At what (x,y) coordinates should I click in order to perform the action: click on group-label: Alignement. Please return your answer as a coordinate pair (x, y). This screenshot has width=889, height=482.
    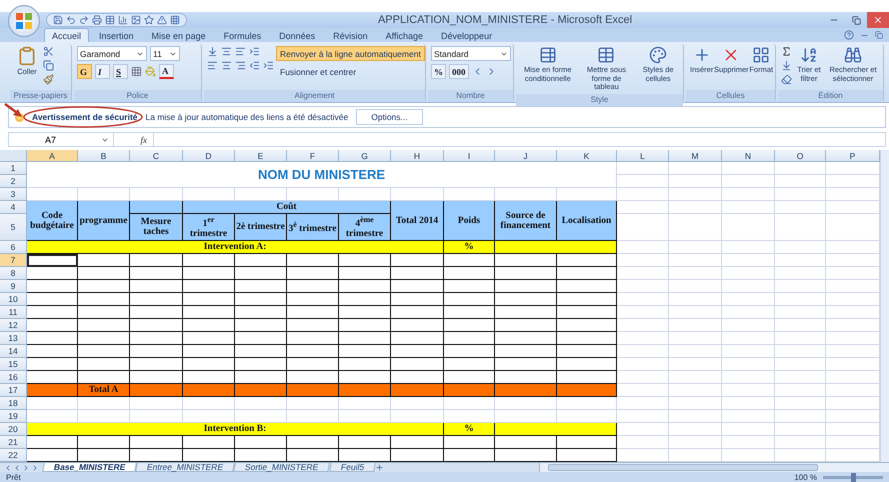
    Looking at the image, I should click on (314, 96).